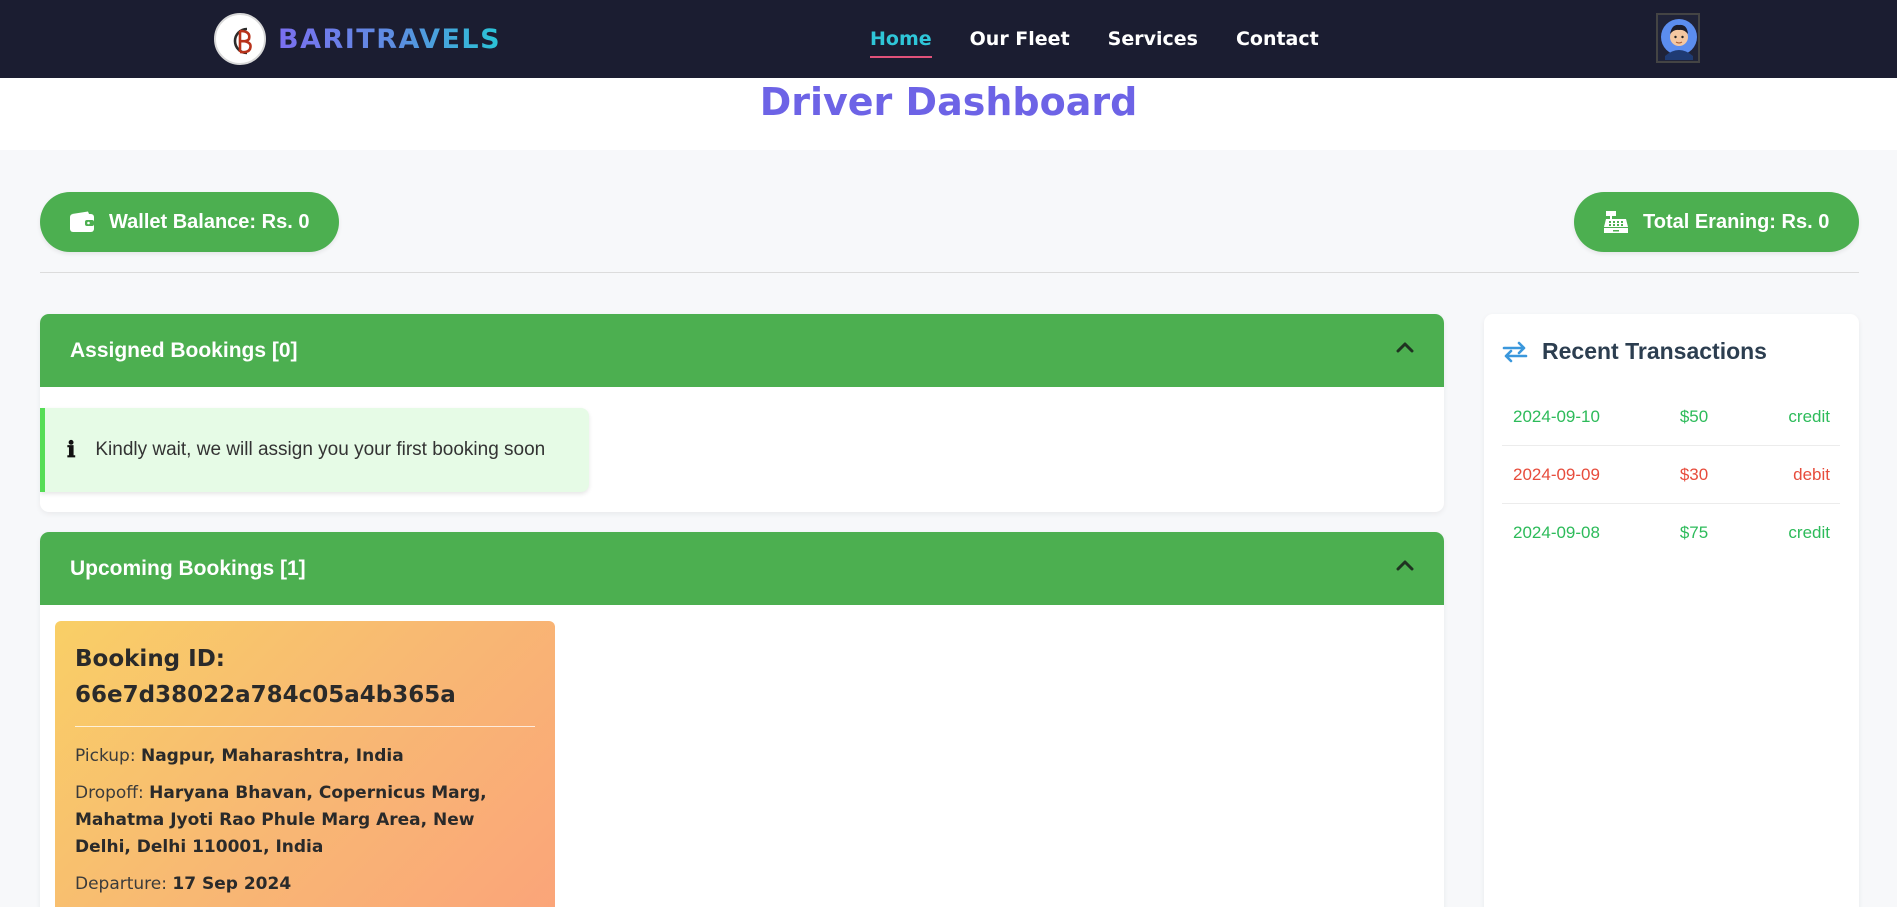 The width and height of the screenshot is (1897, 907). I want to click on divider, so click(949, 272).